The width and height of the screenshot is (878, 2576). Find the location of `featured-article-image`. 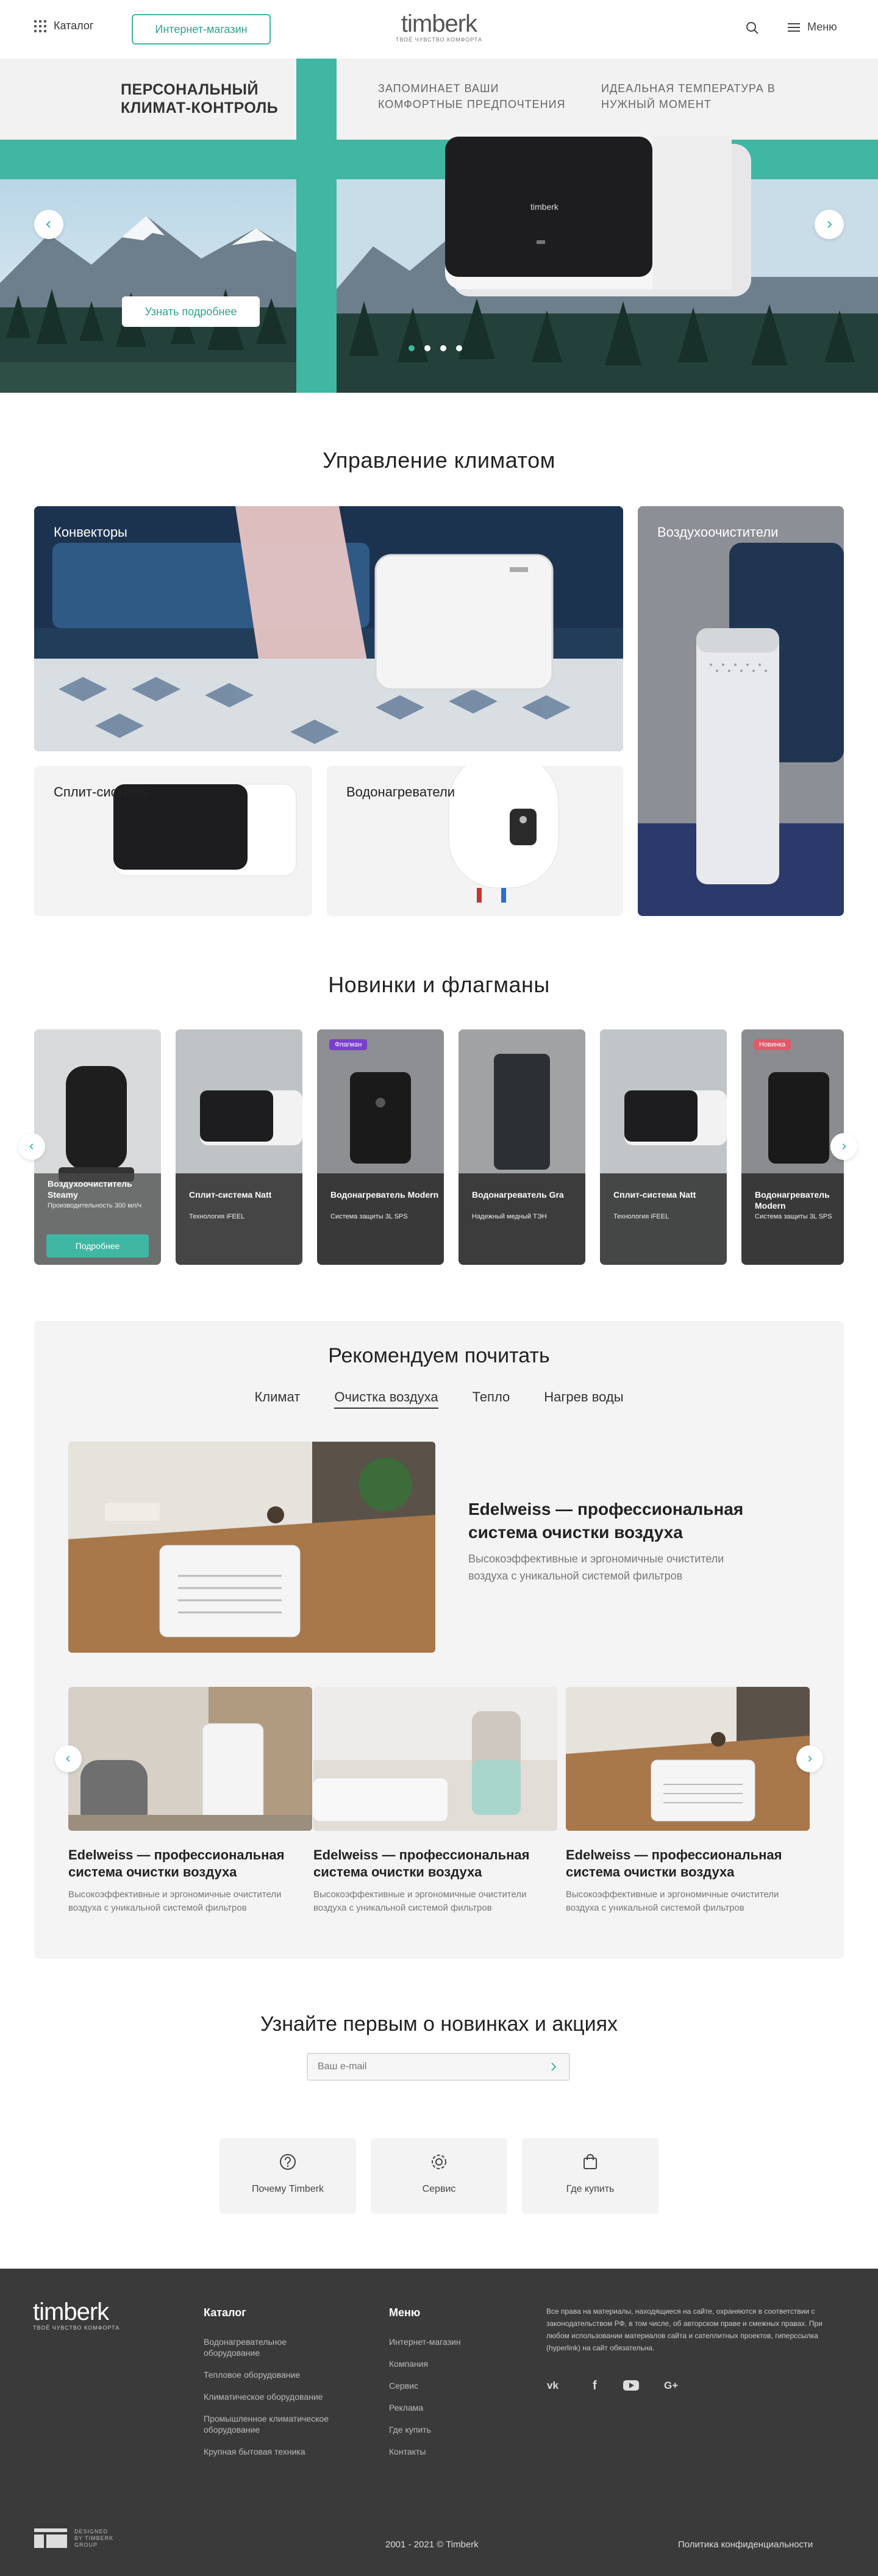

featured-article-image is located at coordinates (252, 1547).